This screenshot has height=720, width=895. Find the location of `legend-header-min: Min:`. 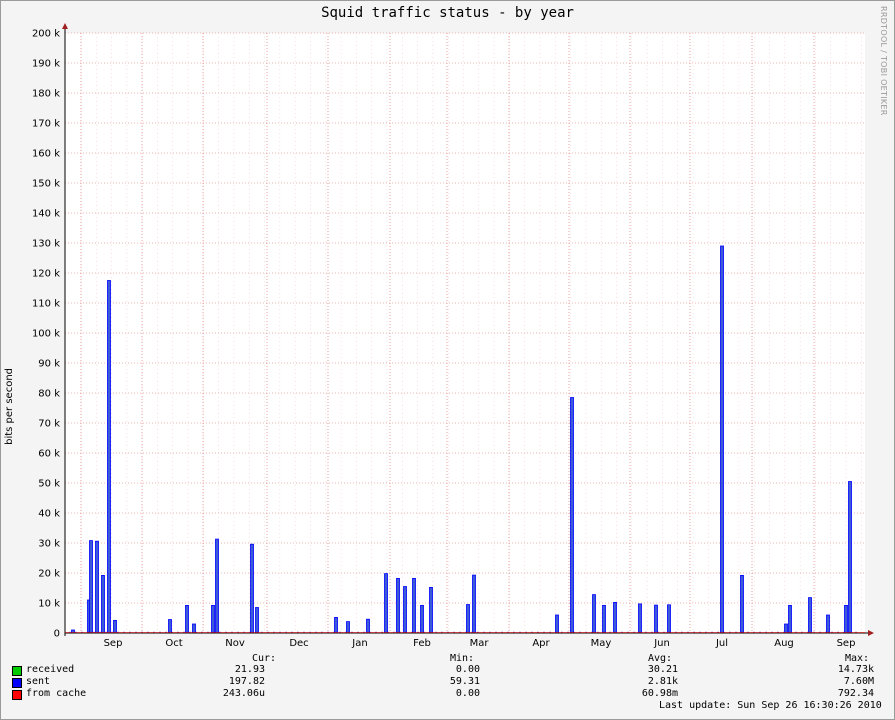

legend-header-min: Min: is located at coordinates (462, 658).